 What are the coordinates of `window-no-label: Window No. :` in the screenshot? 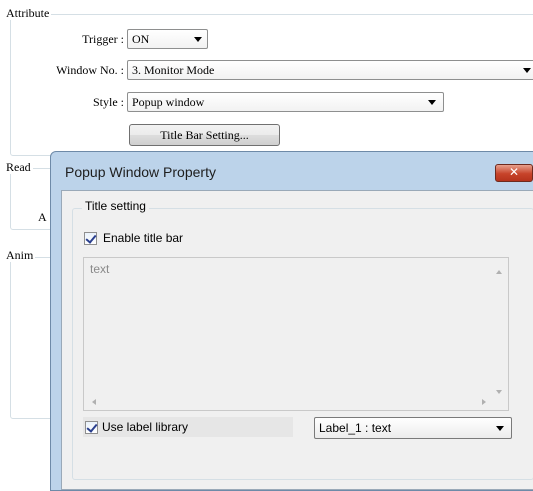 It's located at (90, 70).